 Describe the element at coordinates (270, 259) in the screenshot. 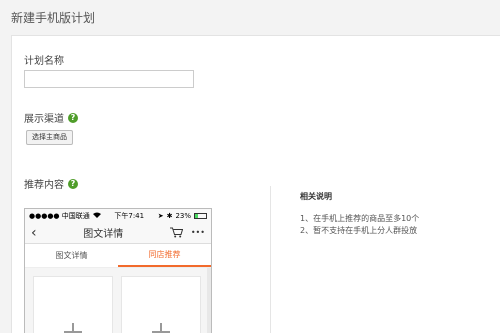

I see `divider` at that location.